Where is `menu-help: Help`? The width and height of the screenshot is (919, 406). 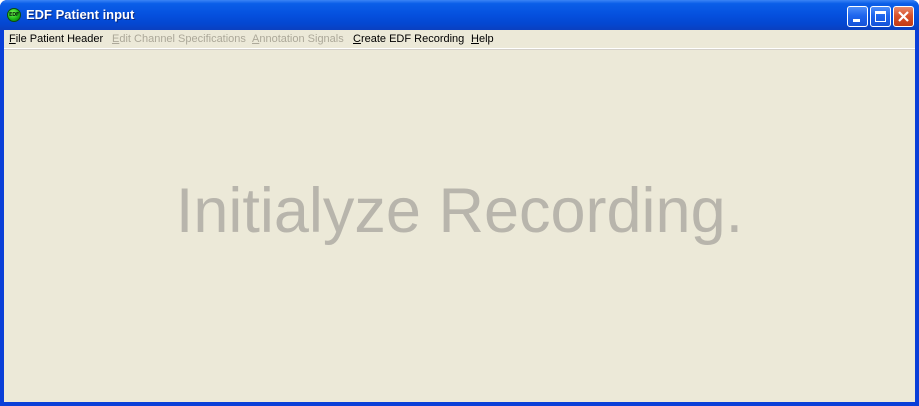 menu-help: Help is located at coordinates (482, 39).